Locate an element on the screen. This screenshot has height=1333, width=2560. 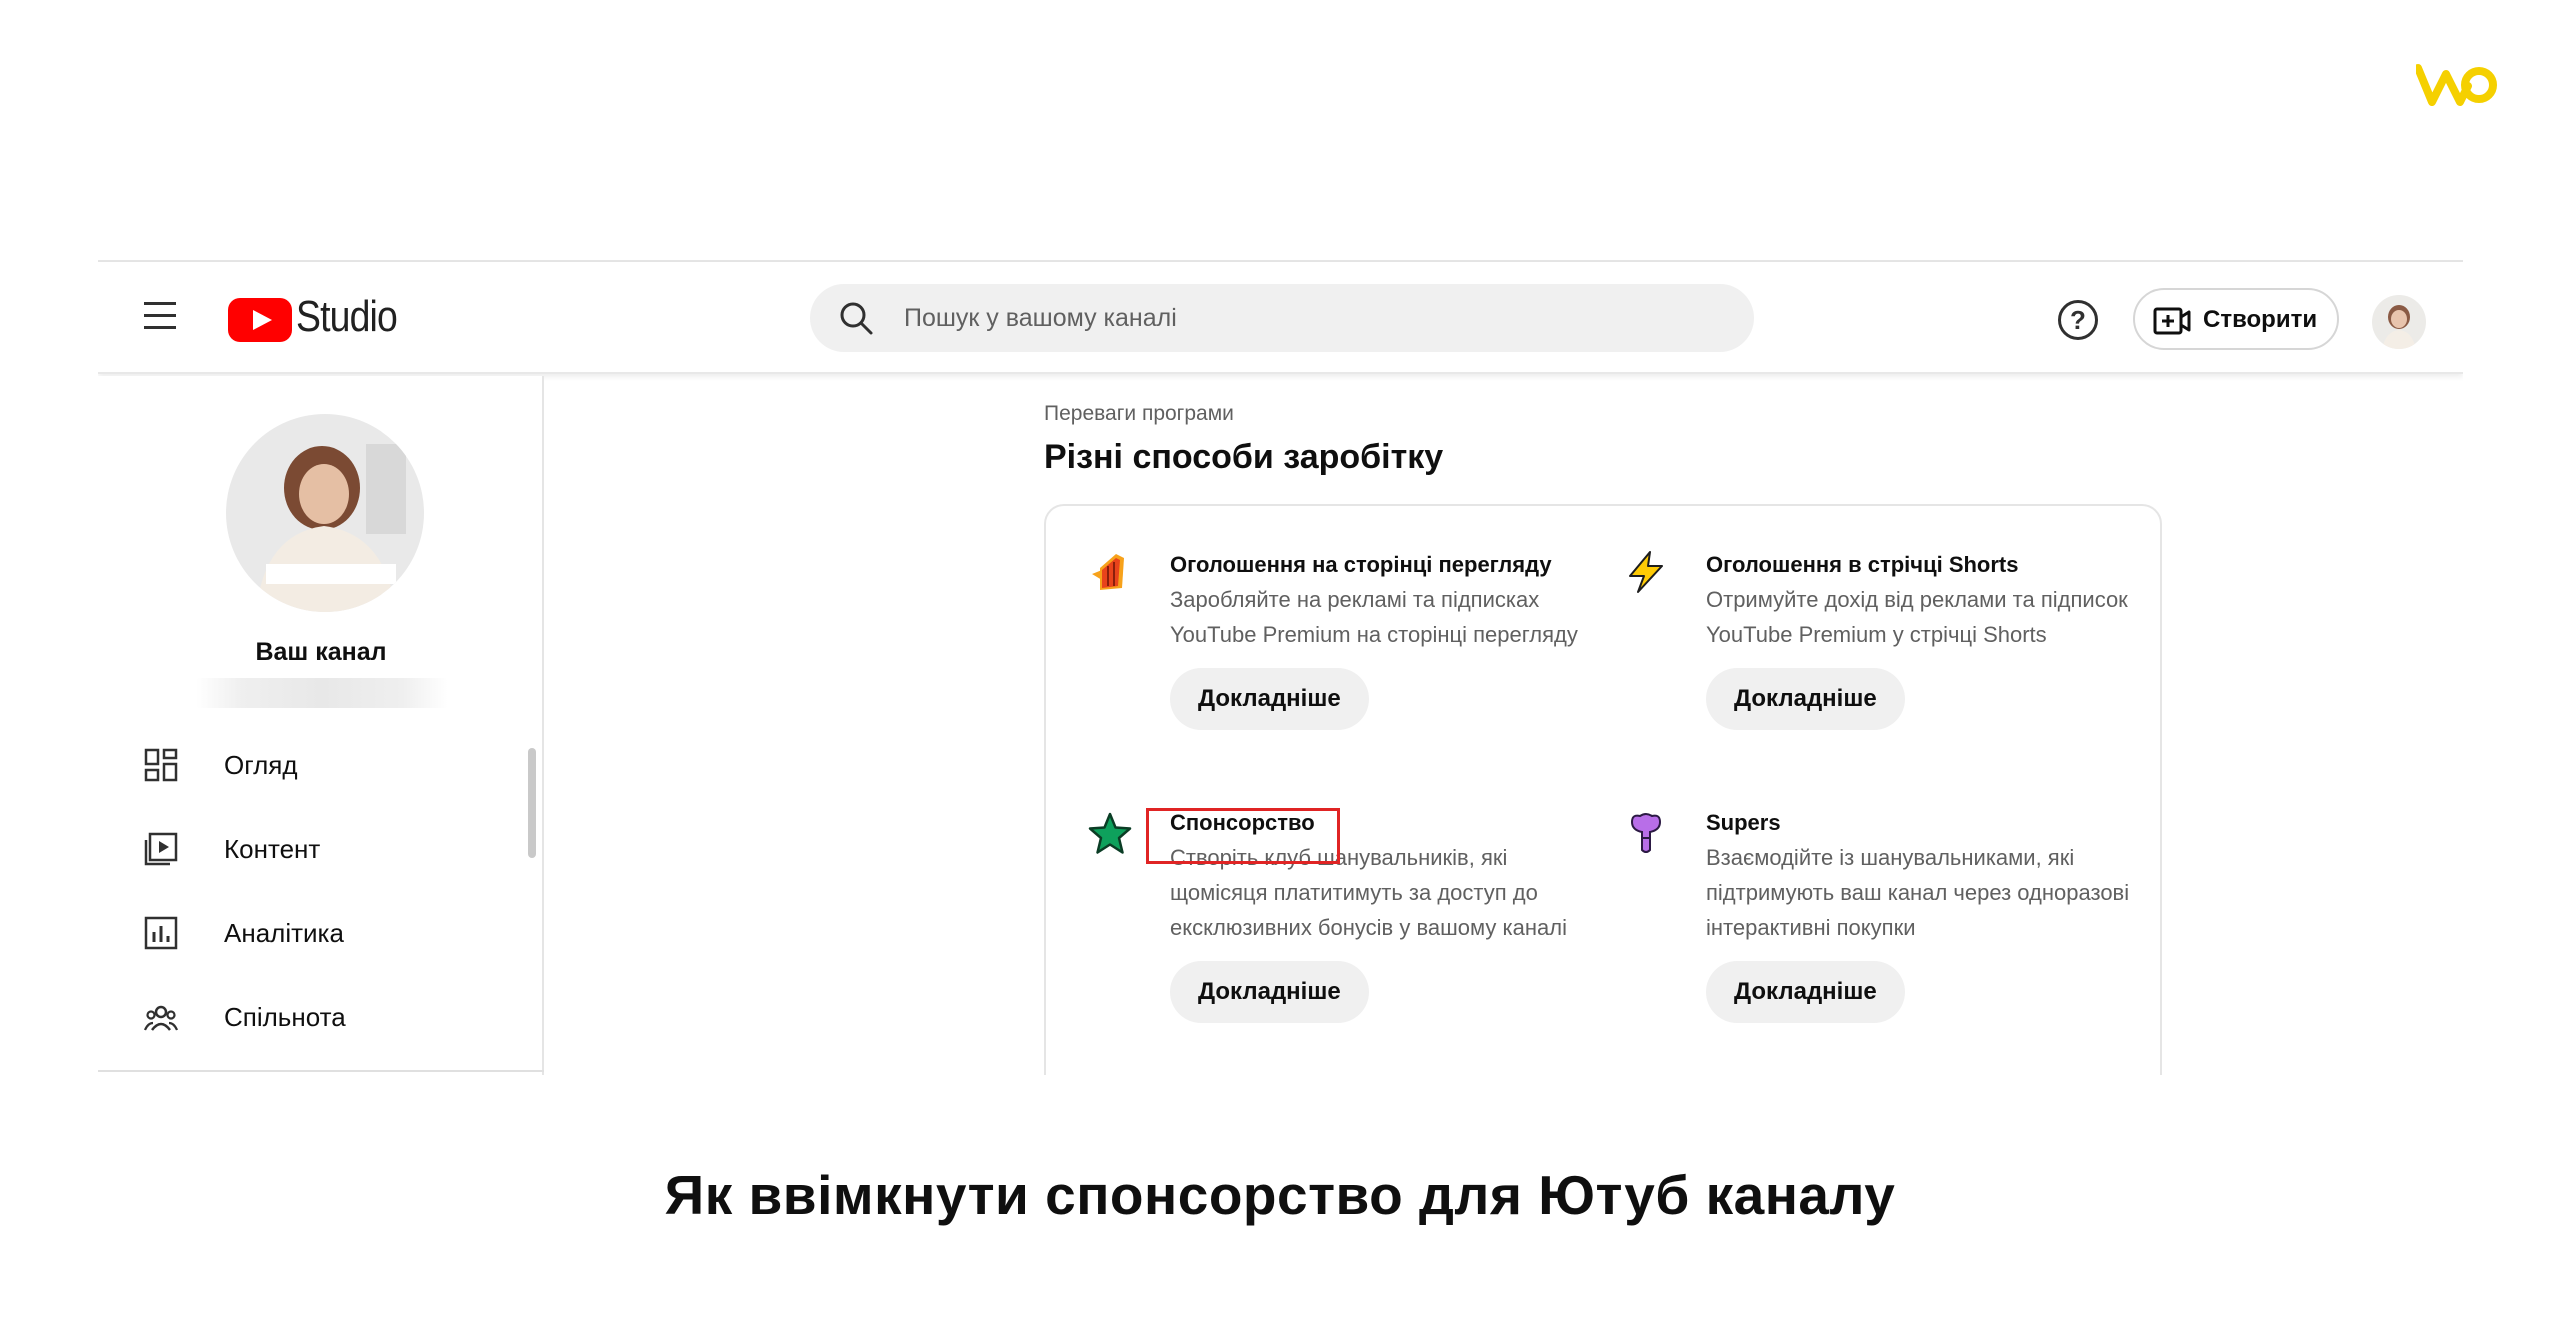
channel-avatar is located at coordinates (325, 513).